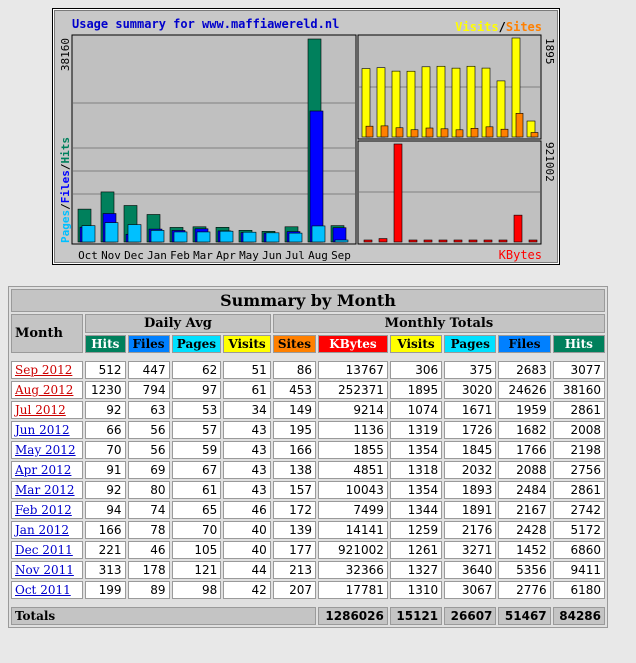  Describe the element at coordinates (578, 470) in the screenshot. I see `value-cell: 2756` at that location.